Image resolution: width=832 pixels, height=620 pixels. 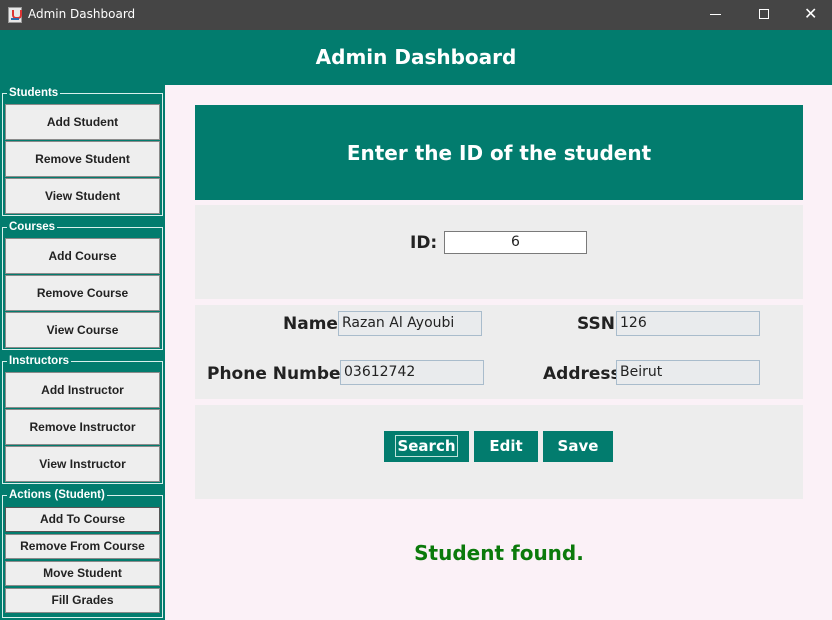 I want to click on students-legend: Students, so click(x=34, y=93).